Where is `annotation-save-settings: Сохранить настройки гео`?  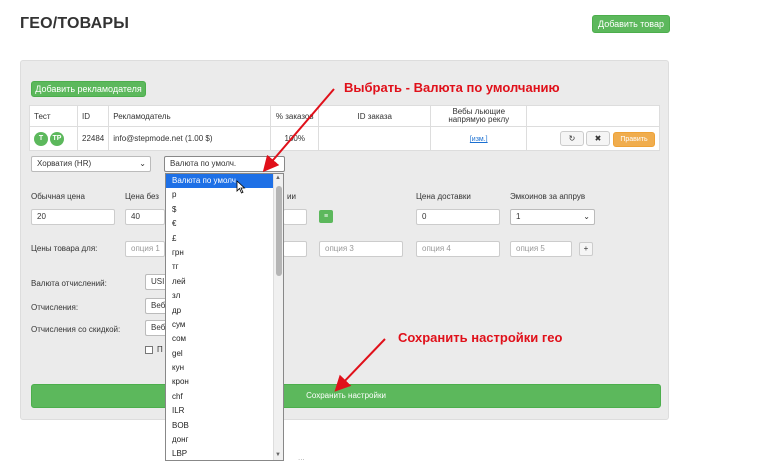
annotation-save-settings: Сохранить настройки гео is located at coordinates (480, 337).